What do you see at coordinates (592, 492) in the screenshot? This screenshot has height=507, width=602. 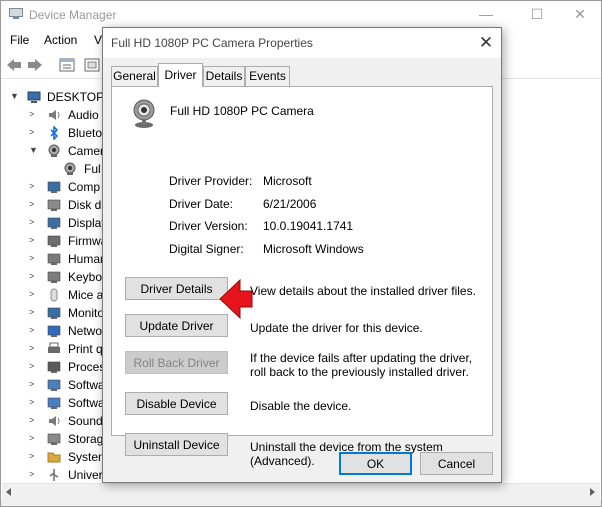 I see `scroll-right-icon` at bounding box center [592, 492].